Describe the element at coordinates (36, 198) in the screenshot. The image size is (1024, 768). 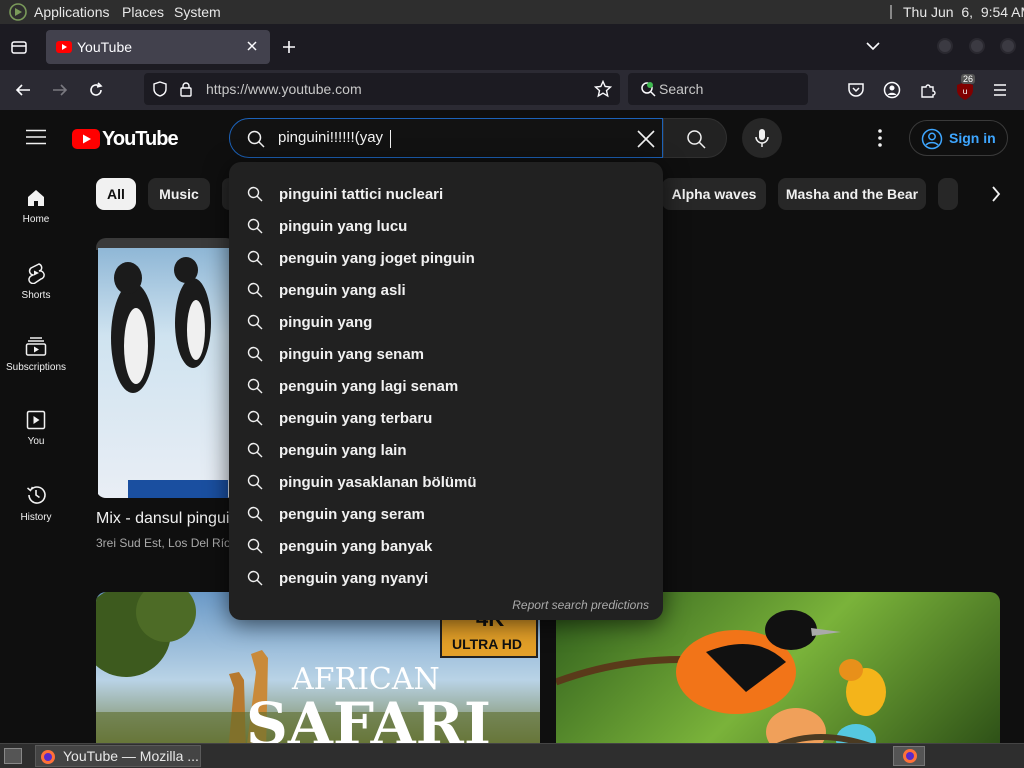
I see `home-icon` at that location.